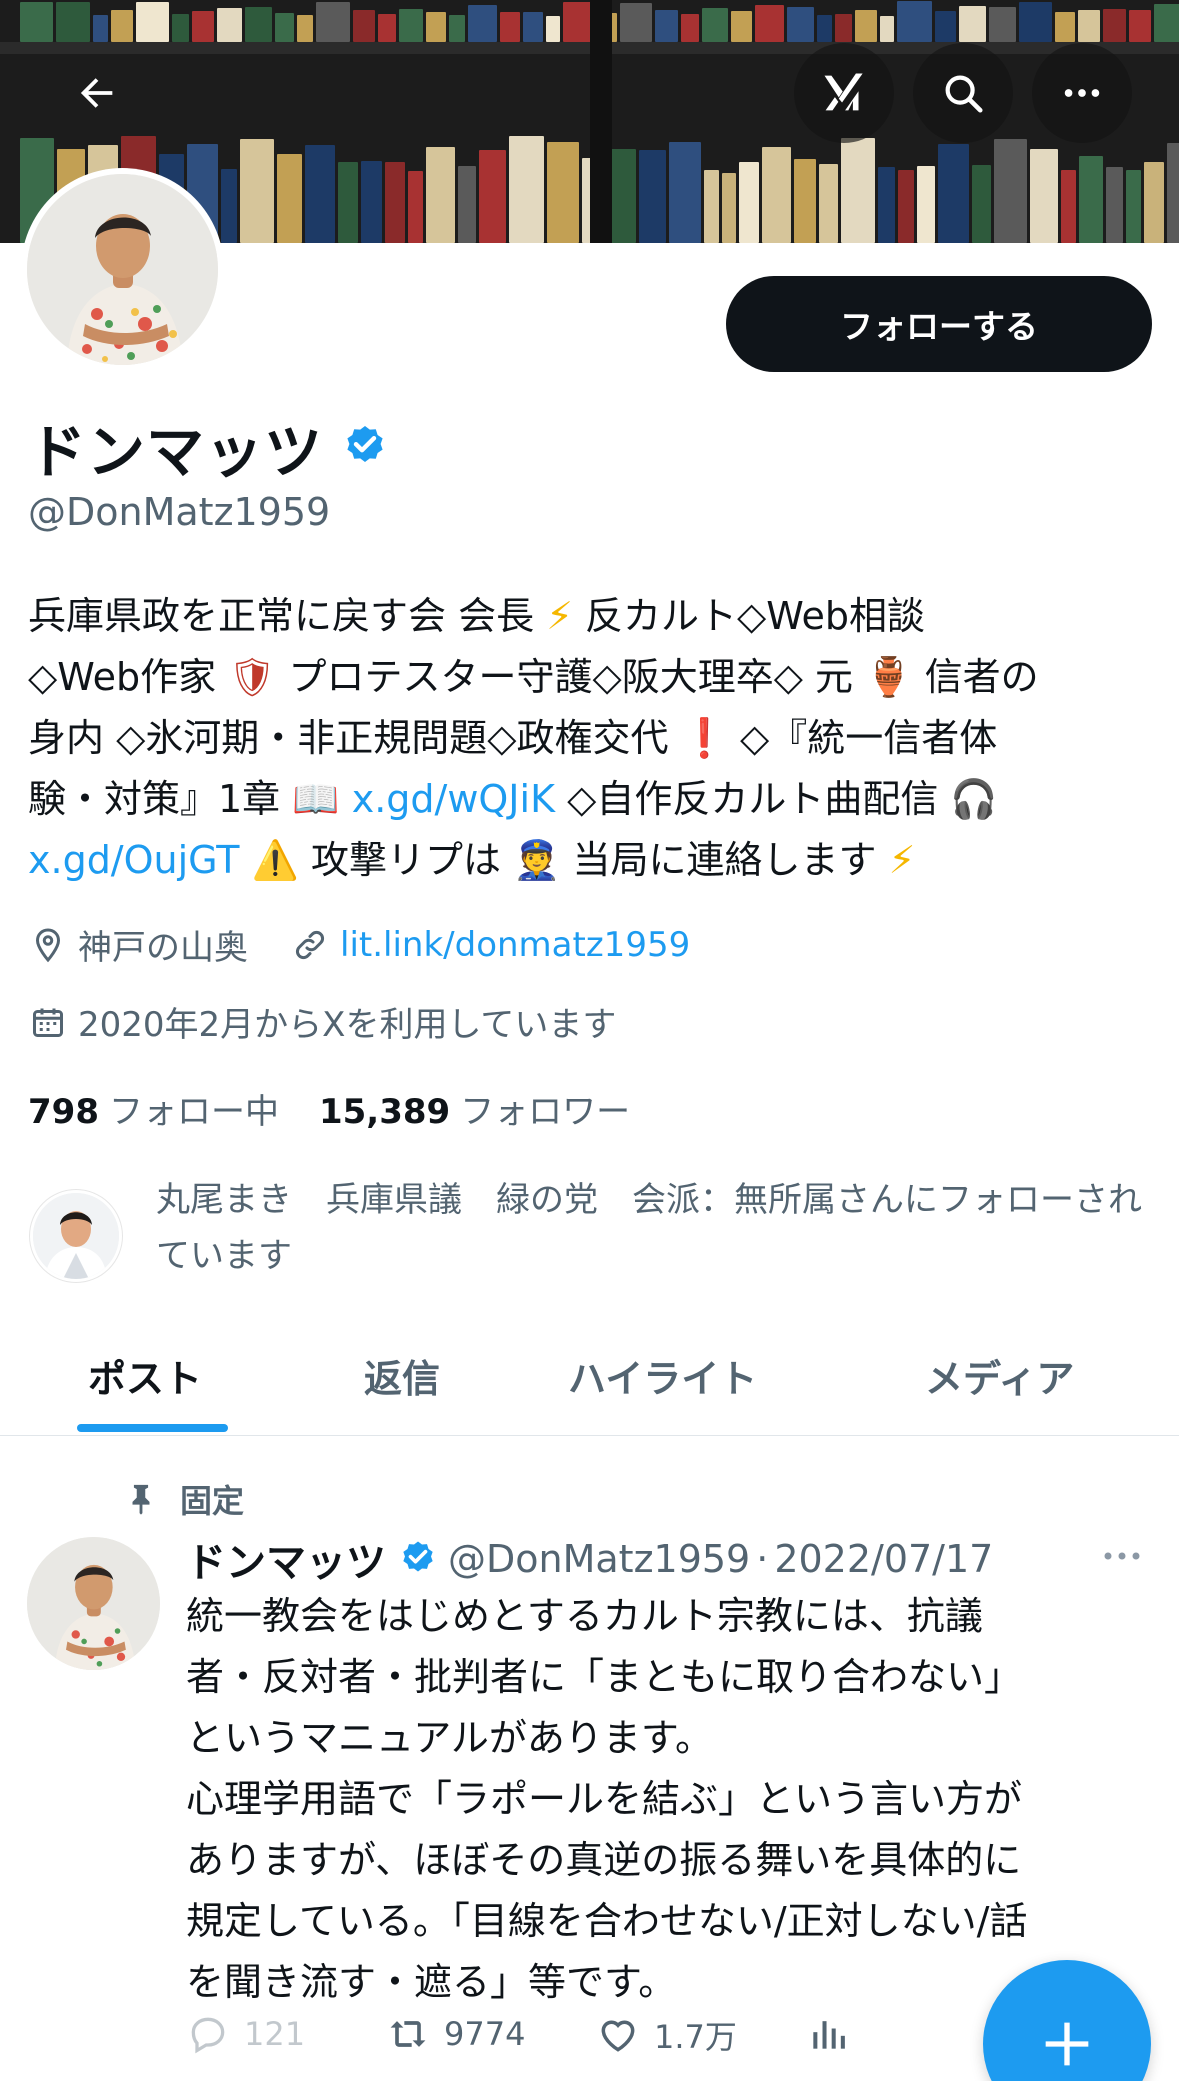  I want to click on website-link: lit.link/donmatz1959, so click(515, 945).